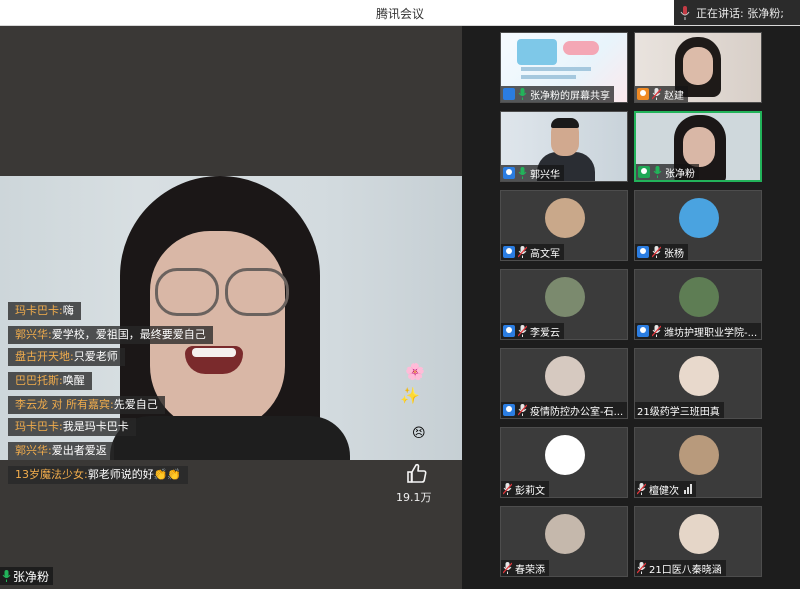 The width and height of the screenshot is (800, 589). I want to click on chat-message: 郭兴华:爱学校，爱祖国，最终要爱自己, so click(110, 335).